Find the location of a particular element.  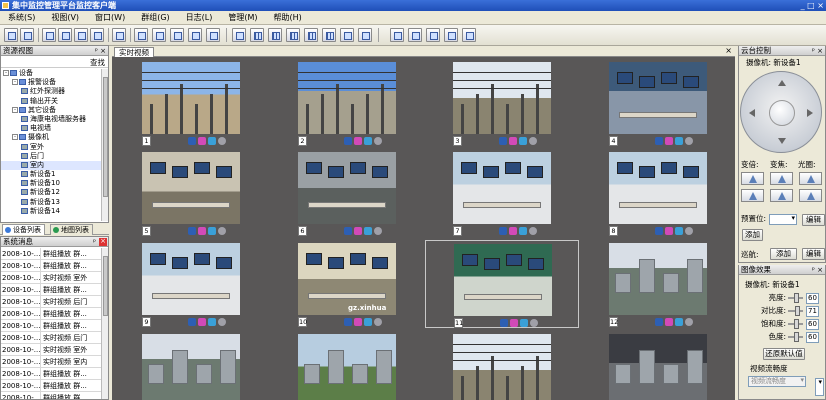

focus-far-button is located at coordinates (781, 195).